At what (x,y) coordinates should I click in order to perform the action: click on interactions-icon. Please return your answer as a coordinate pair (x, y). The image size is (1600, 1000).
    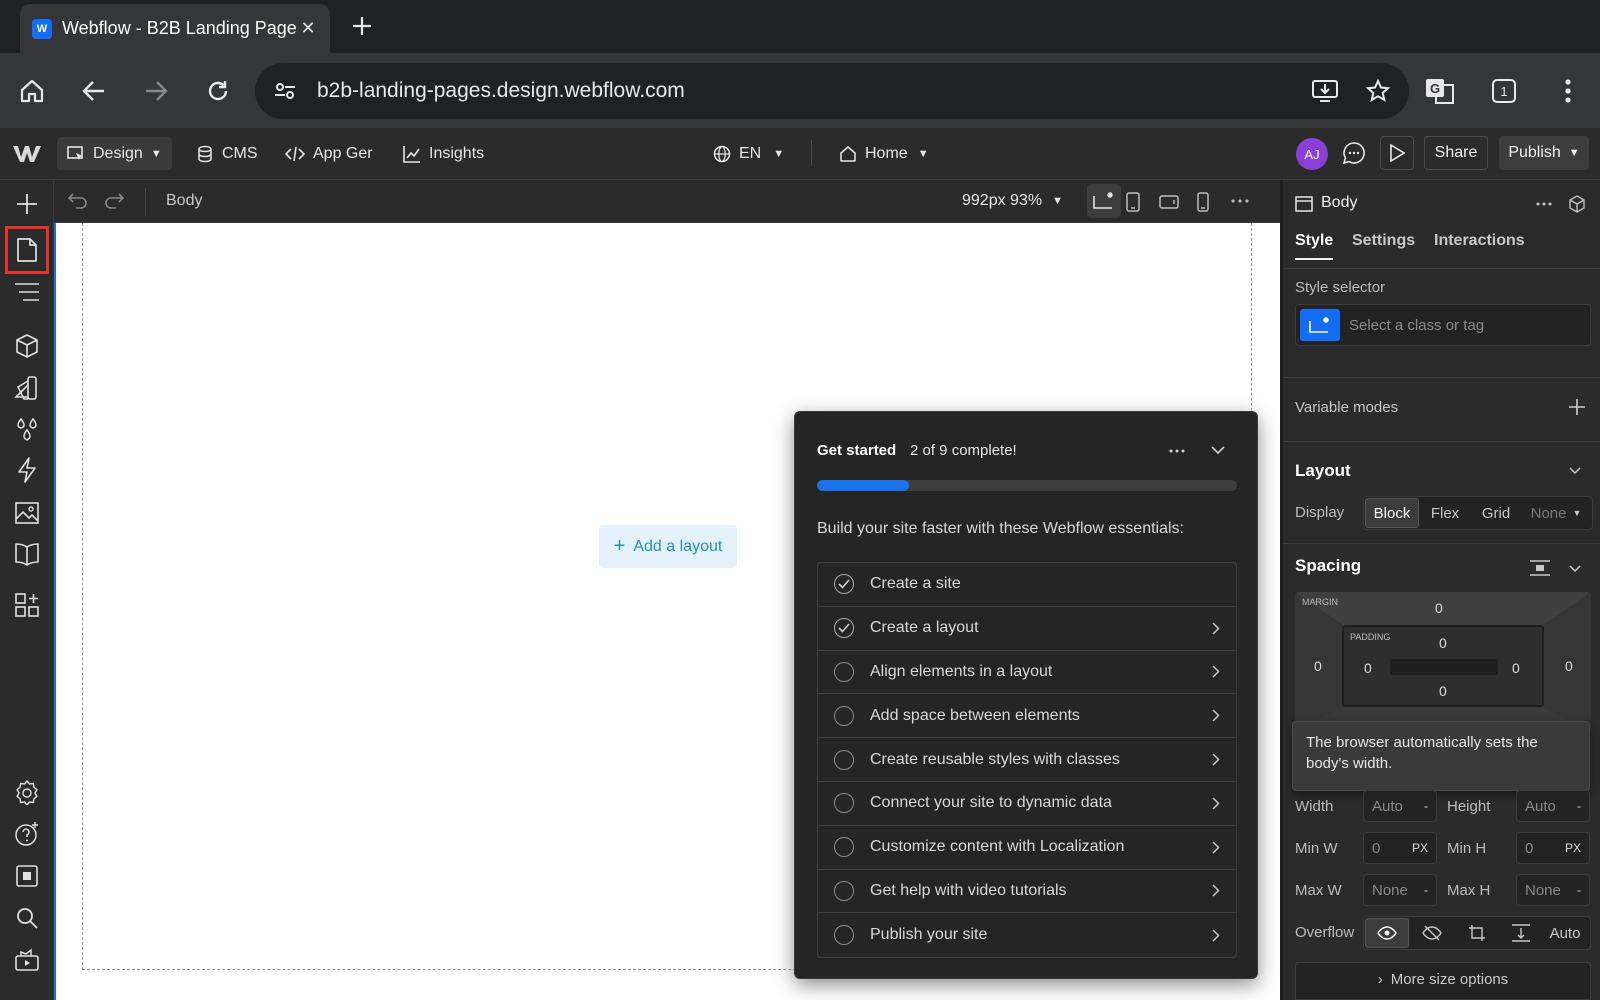
    Looking at the image, I should click on (27, 470).